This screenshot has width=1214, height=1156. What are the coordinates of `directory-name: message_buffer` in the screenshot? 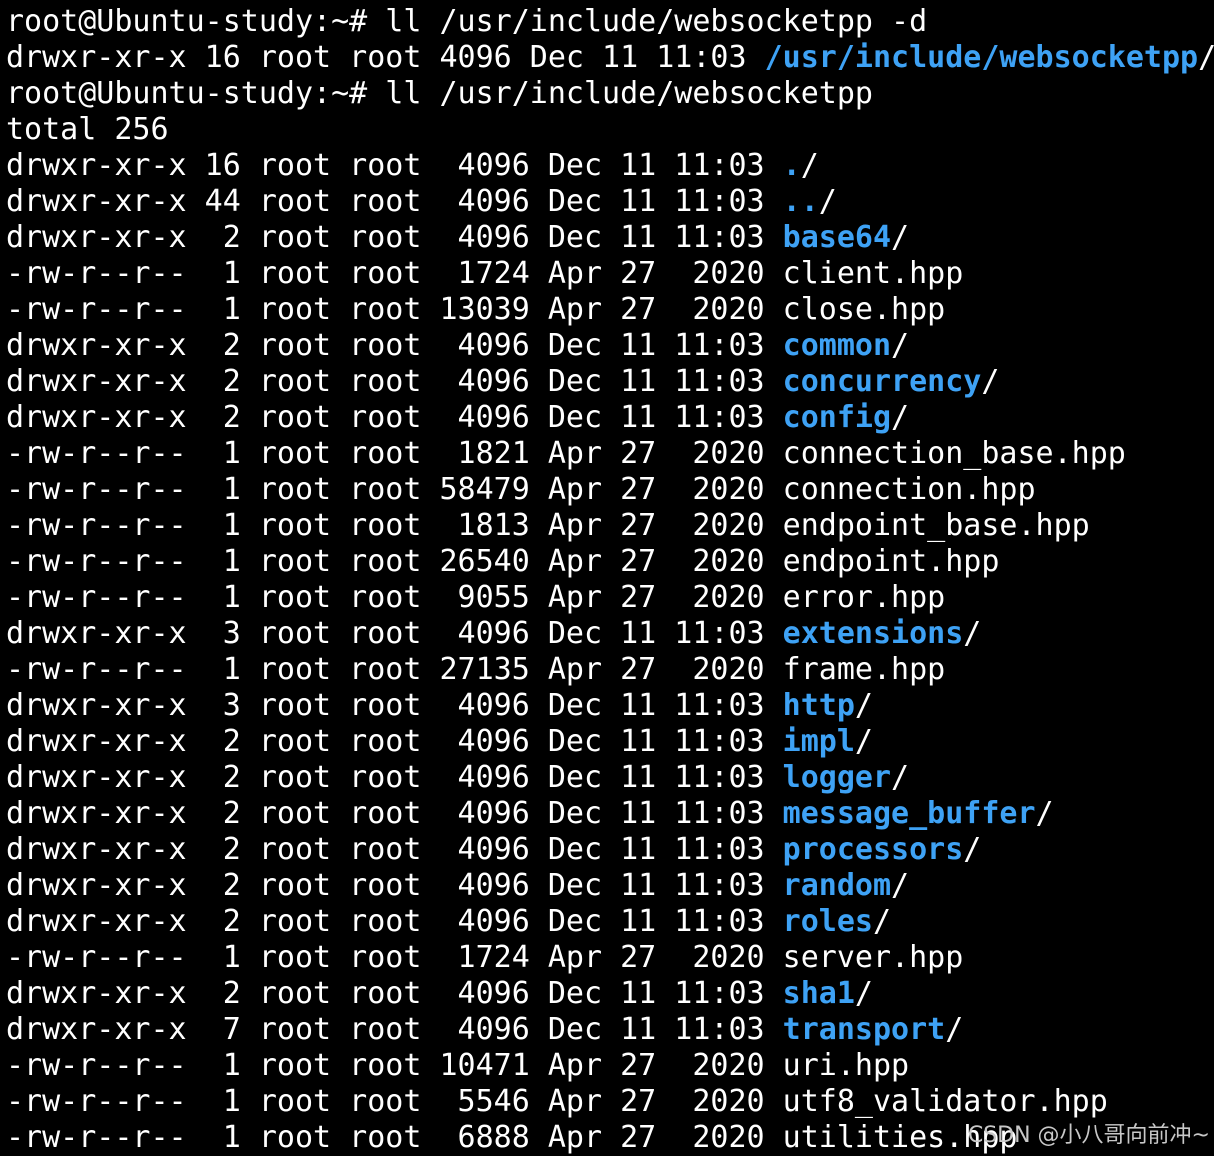 It's located at (909, 813).